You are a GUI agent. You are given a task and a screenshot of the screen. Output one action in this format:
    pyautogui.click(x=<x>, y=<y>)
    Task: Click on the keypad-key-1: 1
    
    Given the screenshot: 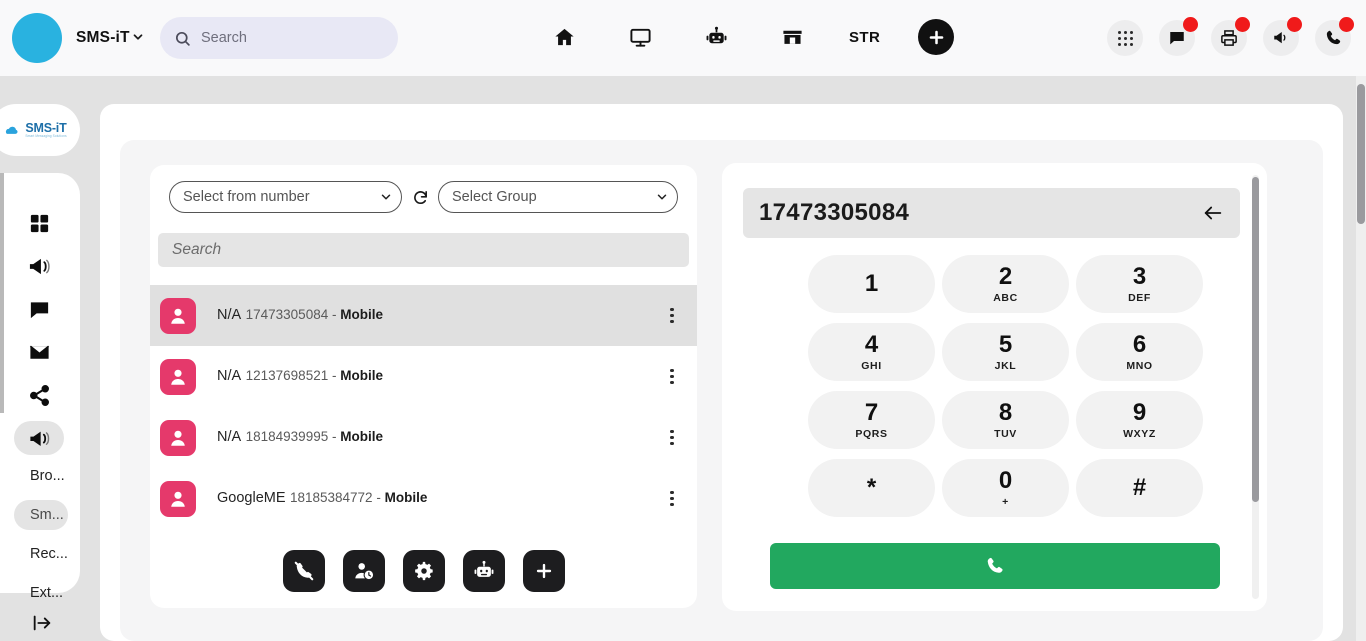 What is the action you would take?
    pyautogui.click(x=871, y=284)
    